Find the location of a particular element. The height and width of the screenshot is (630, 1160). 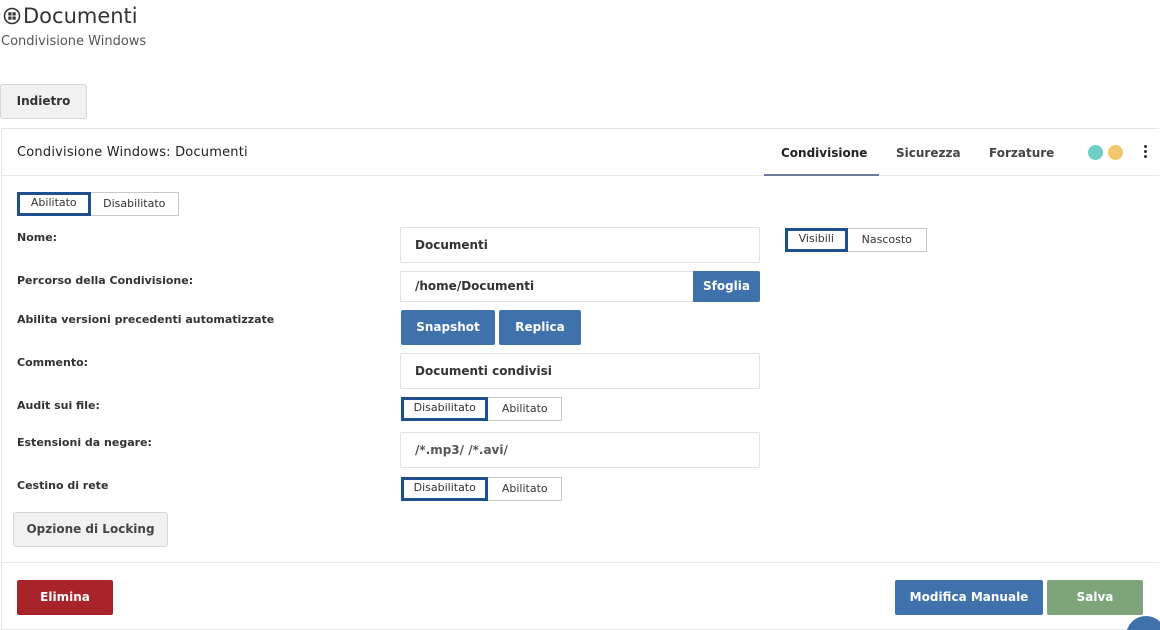

visibility-toggle: Visibili Nascosto is located at coordinates (856, 240).